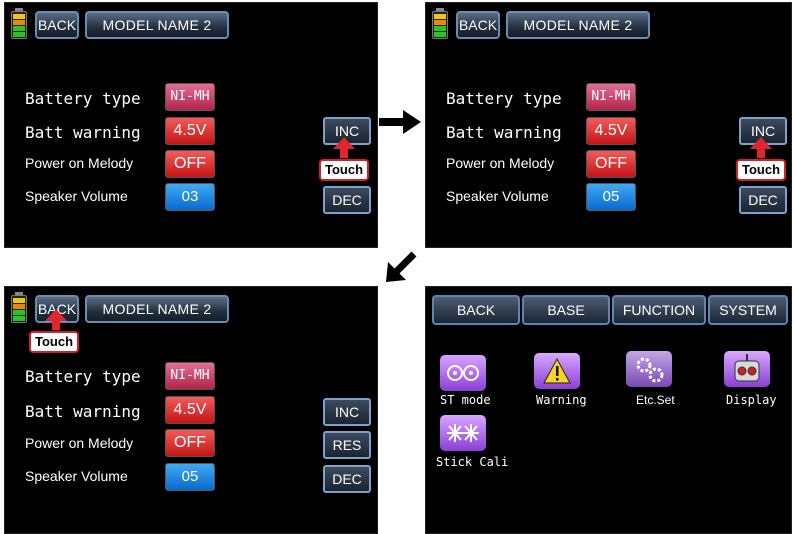  What do you see at coordinates (747, 369) in the screenshot?
I see `robot-display-icon` at bounding box center [747, 369].